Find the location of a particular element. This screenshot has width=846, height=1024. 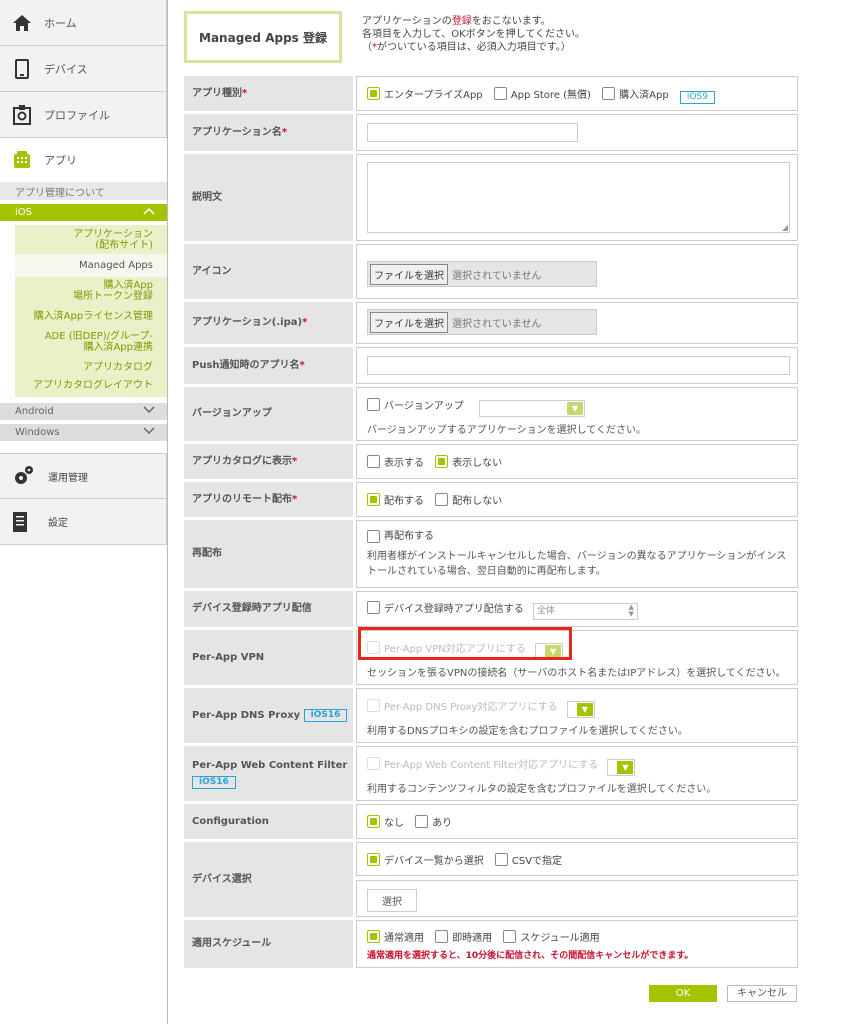

icon-file-button: ファイルを選択 is located at coordinates (409, 274).